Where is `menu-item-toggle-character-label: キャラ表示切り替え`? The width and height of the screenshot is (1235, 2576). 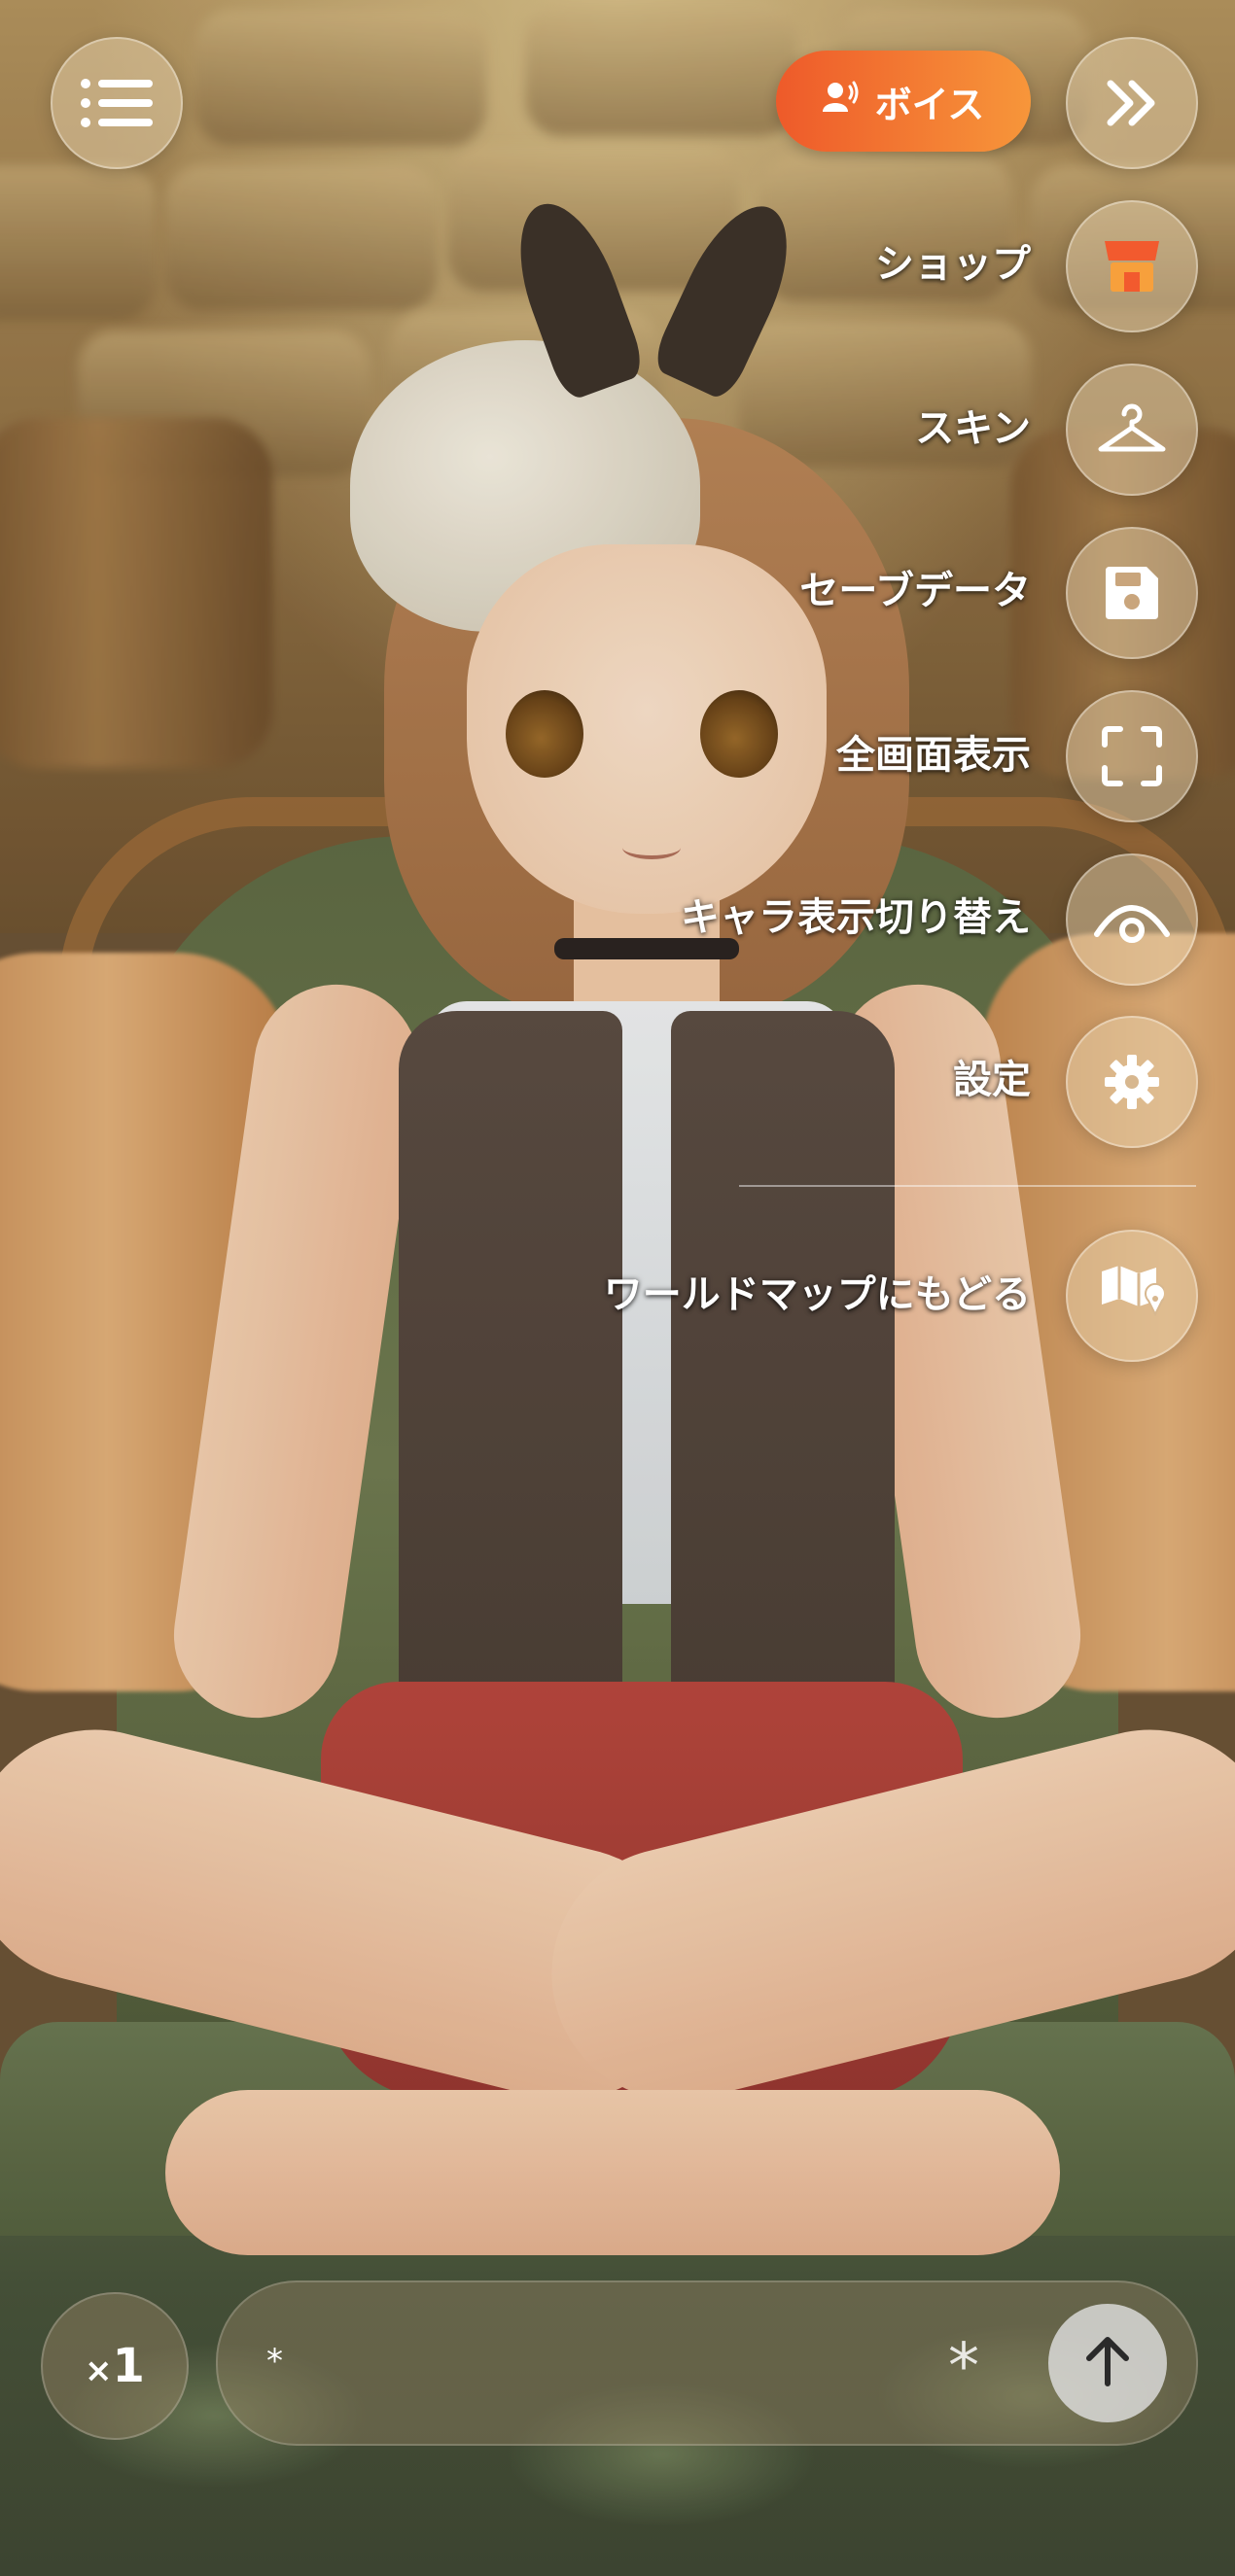 menu-item-toggle-character-label: キャラ表示切り替え is located at coordinates (856, 918).